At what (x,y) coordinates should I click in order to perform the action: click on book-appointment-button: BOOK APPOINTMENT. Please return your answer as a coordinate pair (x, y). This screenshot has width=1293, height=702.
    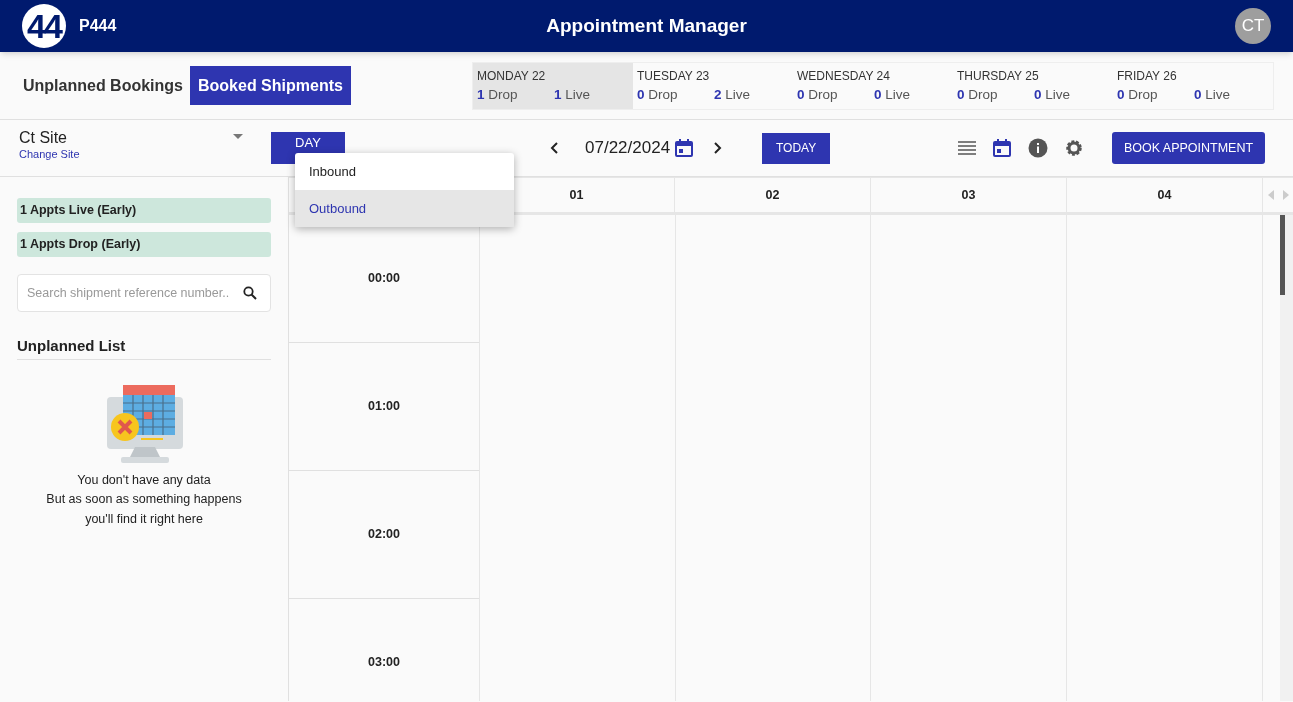
    Looking at the image, I should click on (1188, 148).